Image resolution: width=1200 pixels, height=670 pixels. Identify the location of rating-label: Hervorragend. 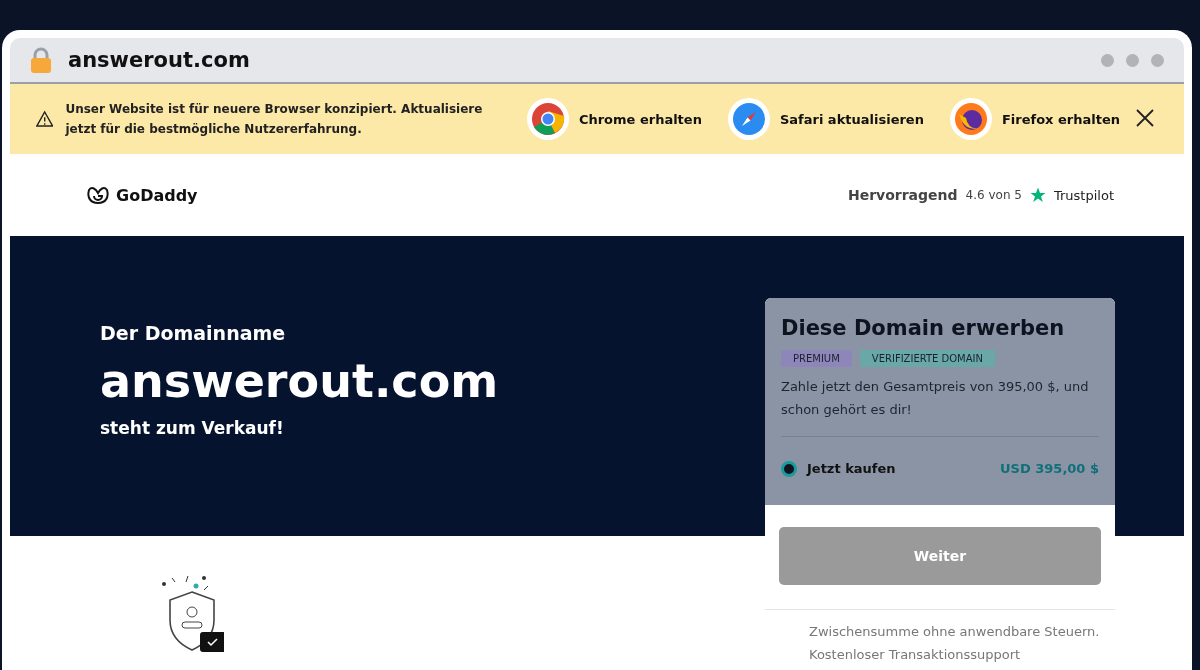
(902, 195).